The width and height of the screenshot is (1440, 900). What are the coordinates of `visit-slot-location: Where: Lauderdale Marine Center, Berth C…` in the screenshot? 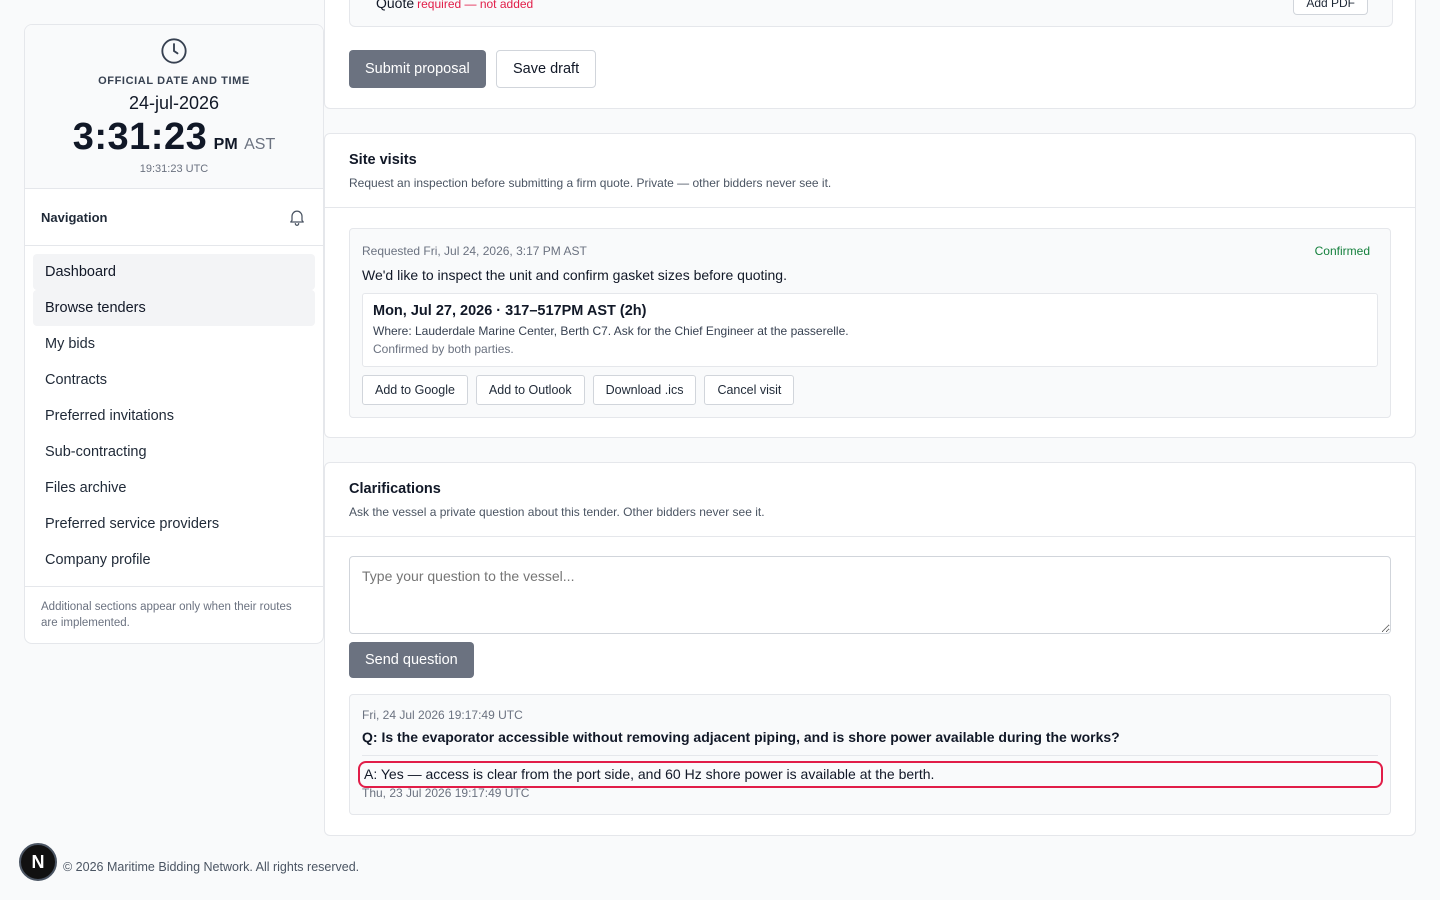 It's located at (611, 331).